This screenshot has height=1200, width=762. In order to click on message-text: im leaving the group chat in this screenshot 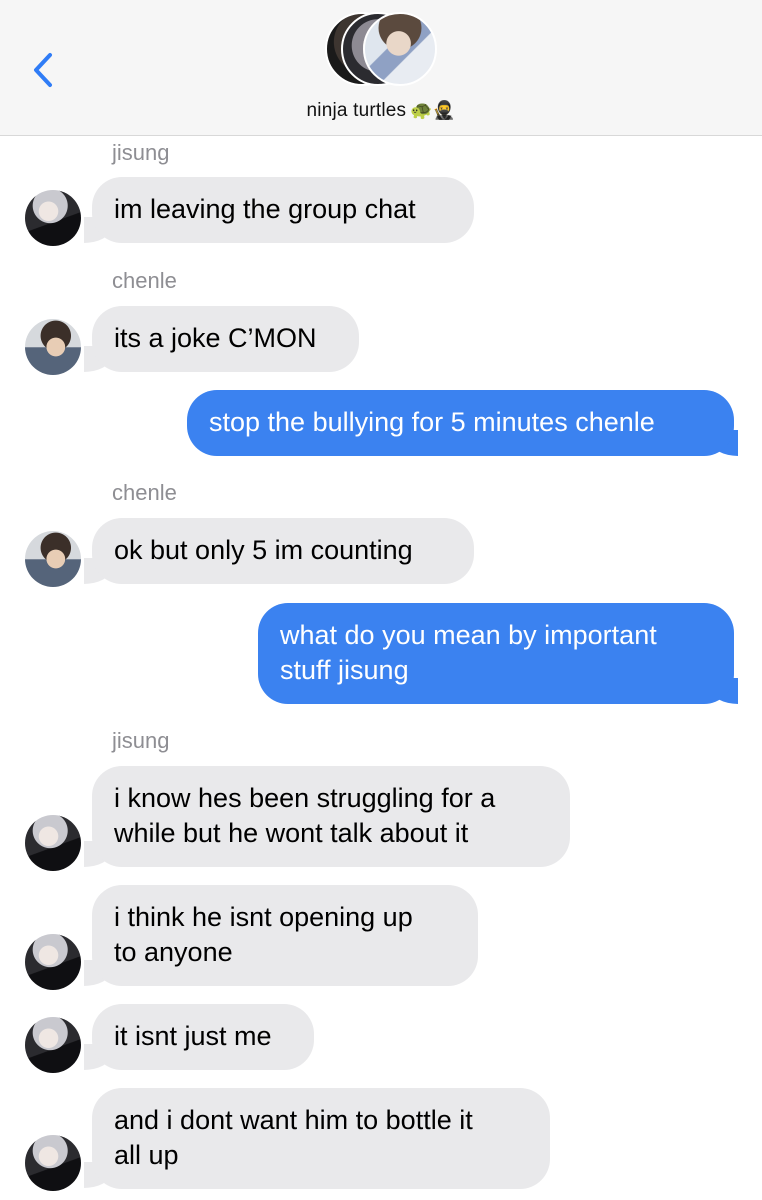, I will do `click(265, 209)`.